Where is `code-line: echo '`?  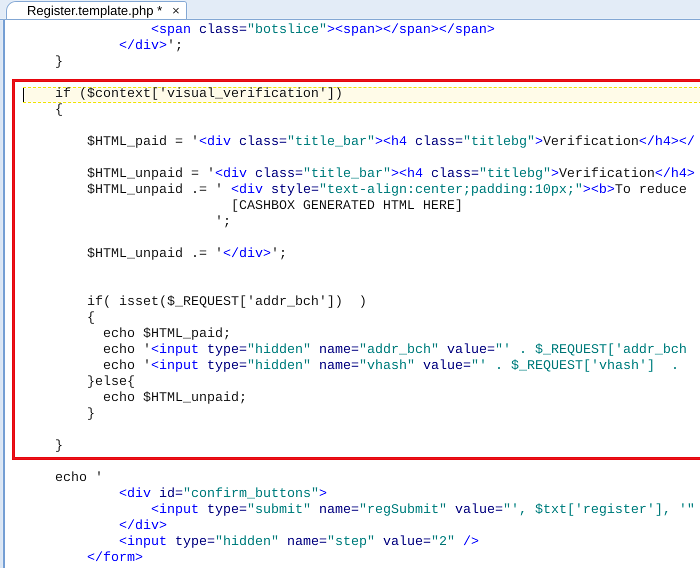
code-line: echo ' is located at coordinates (79, 479).